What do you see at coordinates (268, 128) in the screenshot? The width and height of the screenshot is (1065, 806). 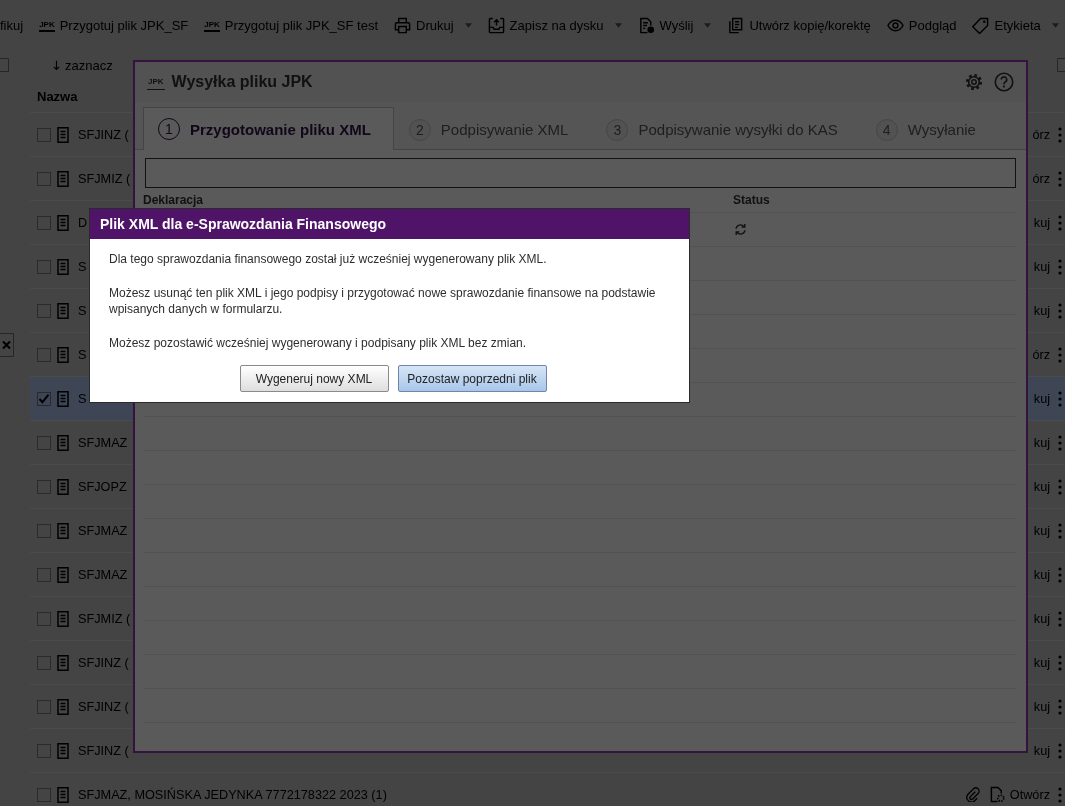 I see `tab: 1 Przygotowanie pliku XML` at bounding box center [268, 128].